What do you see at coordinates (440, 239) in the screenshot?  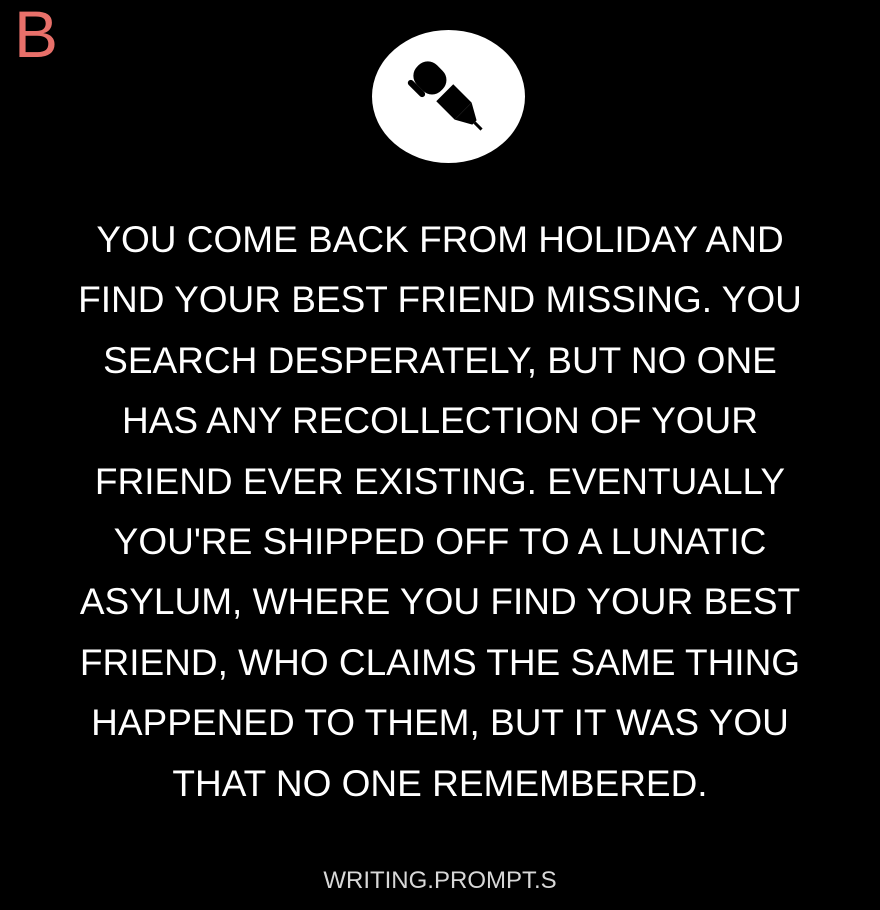 I see `prompt-line: YOU COME BACK FROM HOLIDAY AND` at bounding box center [440, 239].